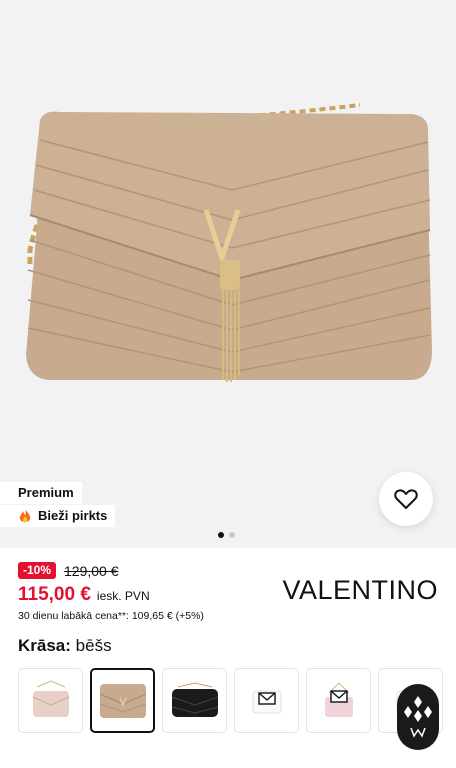  I want to click on black-bag-thumbnail, so click(194, 699).